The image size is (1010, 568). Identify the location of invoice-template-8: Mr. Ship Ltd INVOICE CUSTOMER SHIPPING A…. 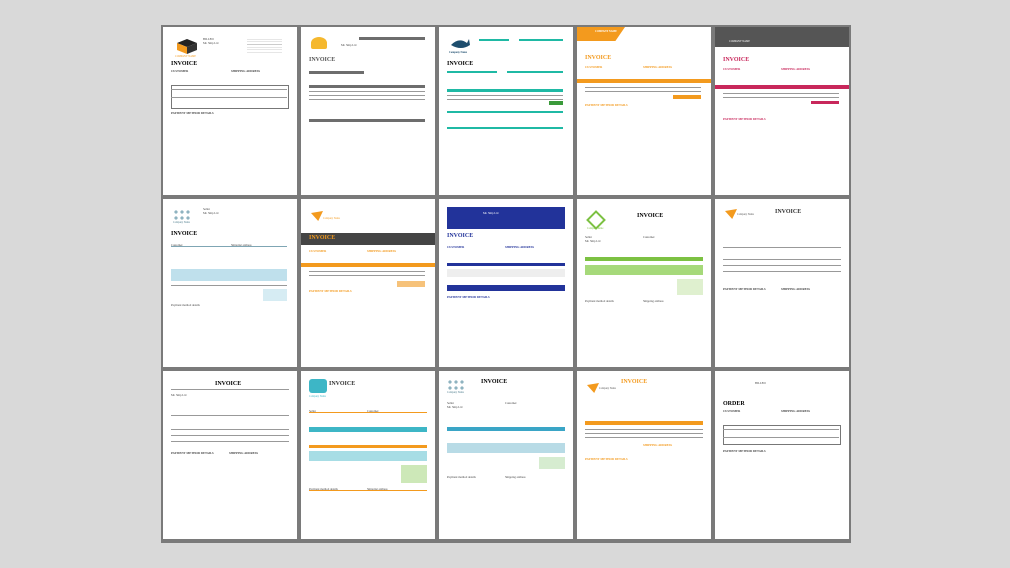
(506, 283).